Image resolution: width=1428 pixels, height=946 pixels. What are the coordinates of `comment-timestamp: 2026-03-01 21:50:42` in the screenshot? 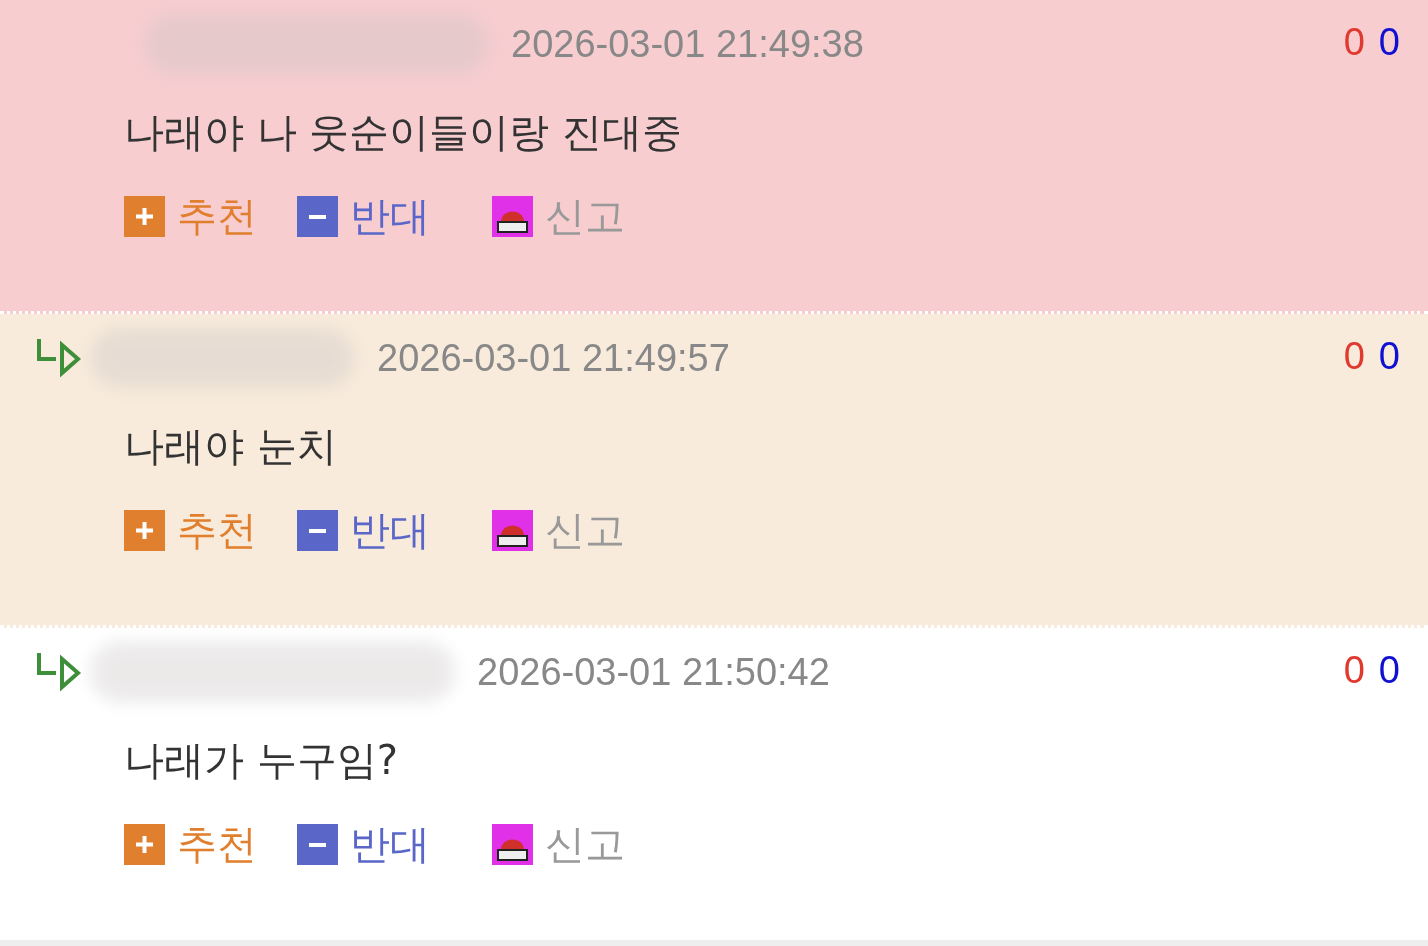 It's located at (653, 672).